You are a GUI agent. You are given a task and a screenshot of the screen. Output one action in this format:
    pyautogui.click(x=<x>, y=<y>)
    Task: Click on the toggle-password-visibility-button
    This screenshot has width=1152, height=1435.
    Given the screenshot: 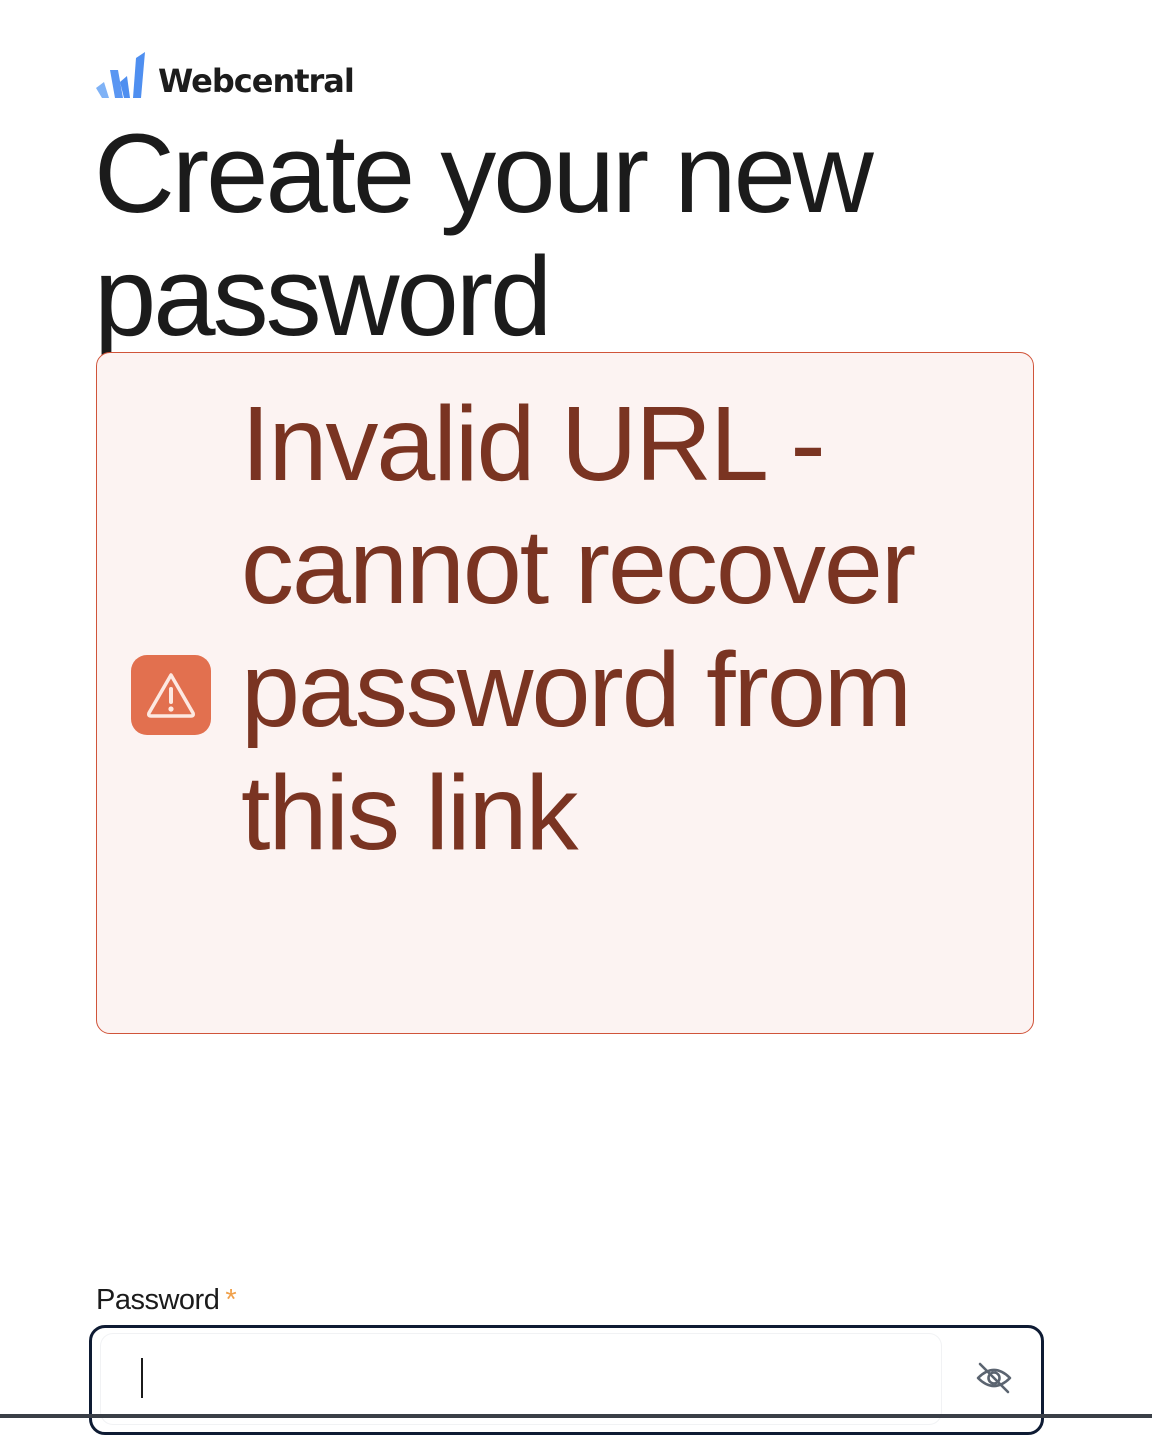 What is the action you would take?
    pyautogui.click(x=994, y=1378)
    